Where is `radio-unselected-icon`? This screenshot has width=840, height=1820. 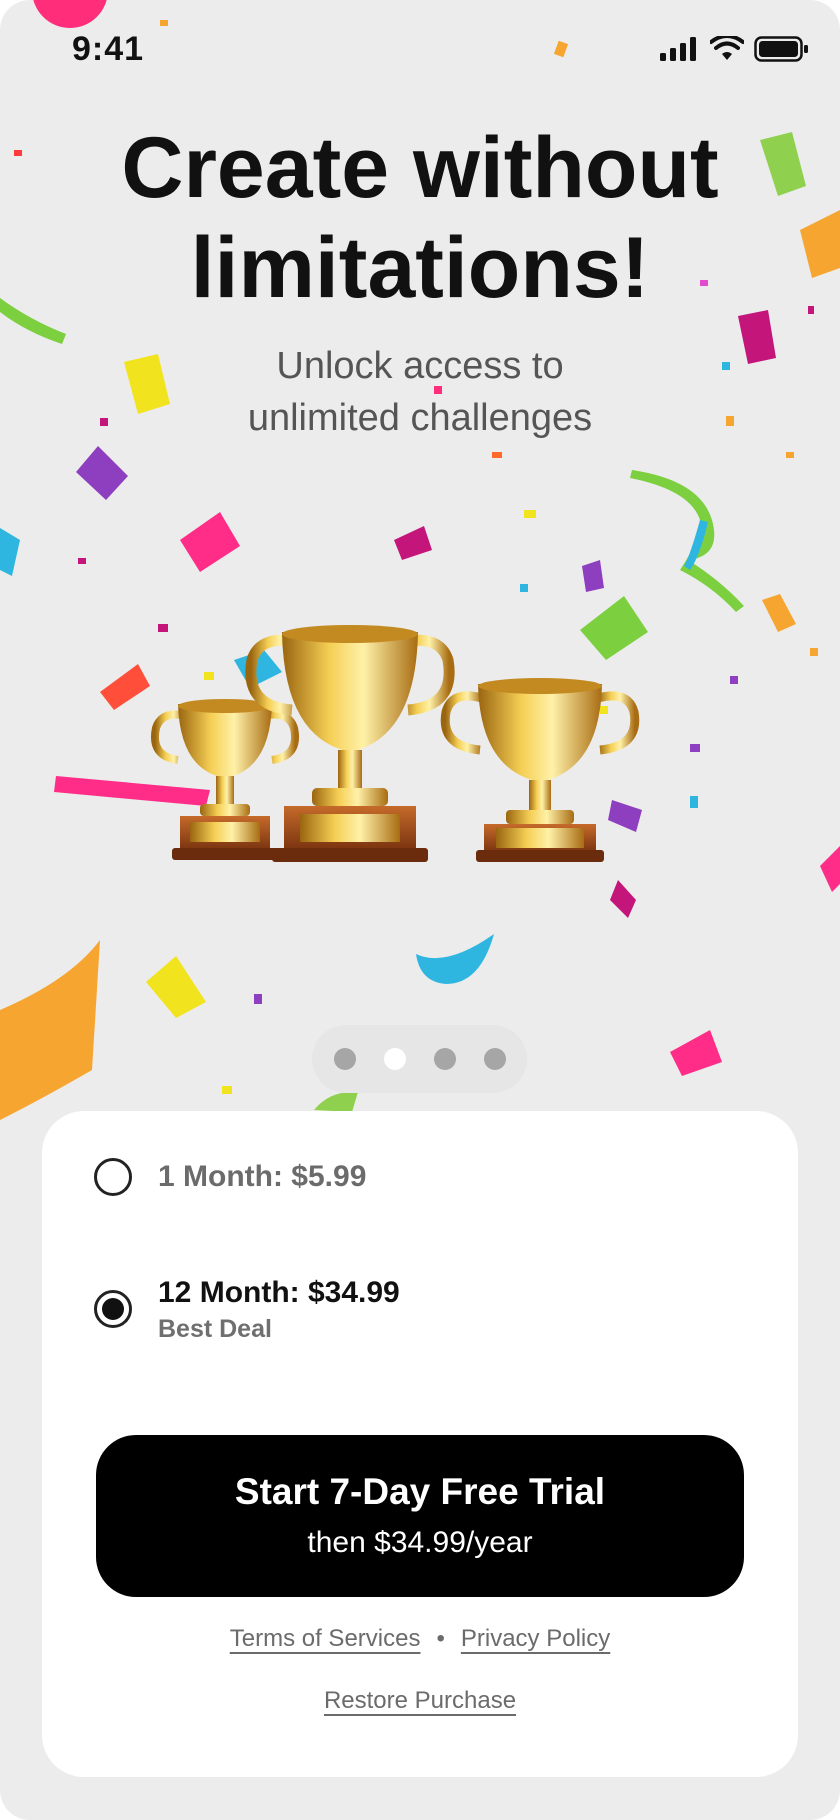
radio-unselected-icon is located at coordinates (113, 1177).